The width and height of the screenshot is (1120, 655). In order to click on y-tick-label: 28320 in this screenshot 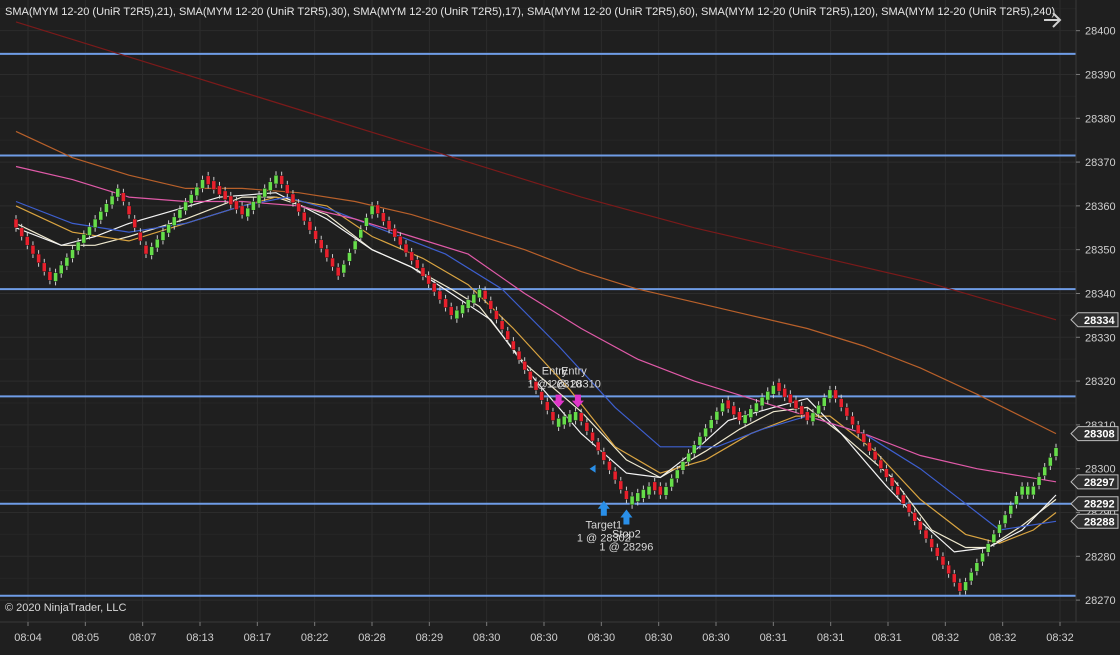, I will do `click(1100, 382)`.